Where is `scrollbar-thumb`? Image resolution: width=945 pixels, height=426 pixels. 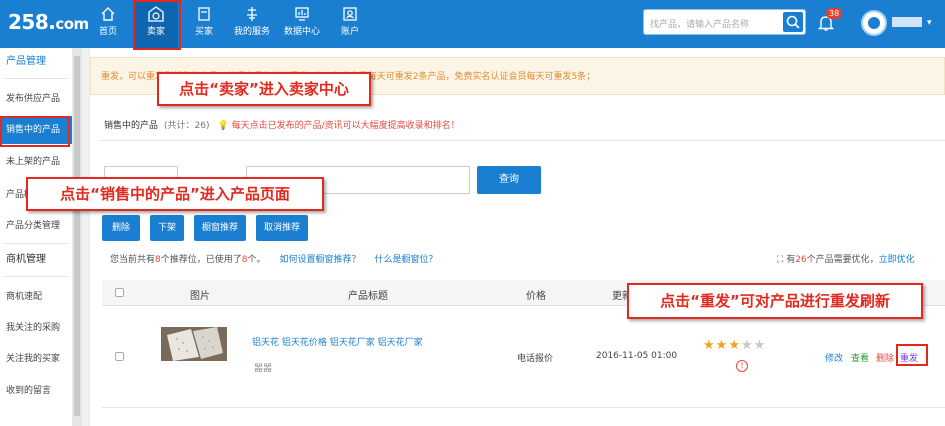 scrollbar-thumb is located at coordinates (77, 236).